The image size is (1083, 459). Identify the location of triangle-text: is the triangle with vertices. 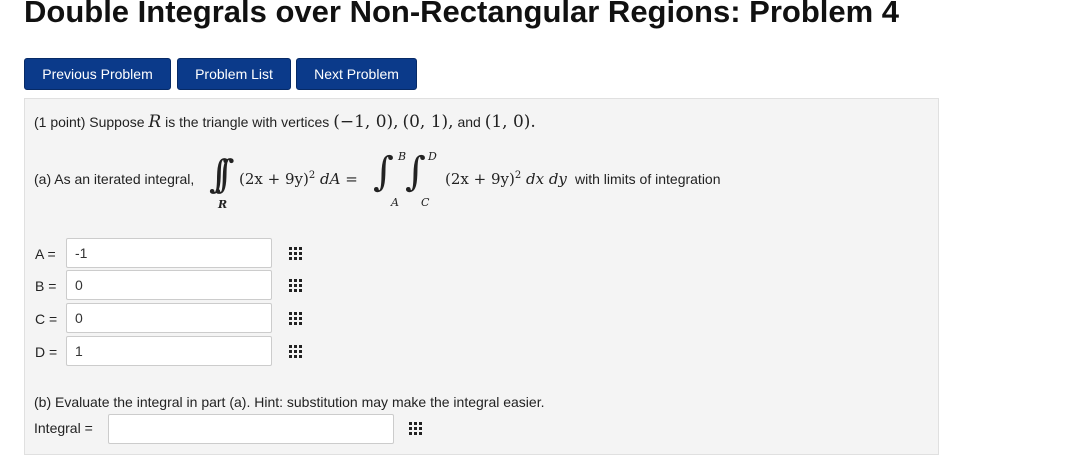
(247, 122).